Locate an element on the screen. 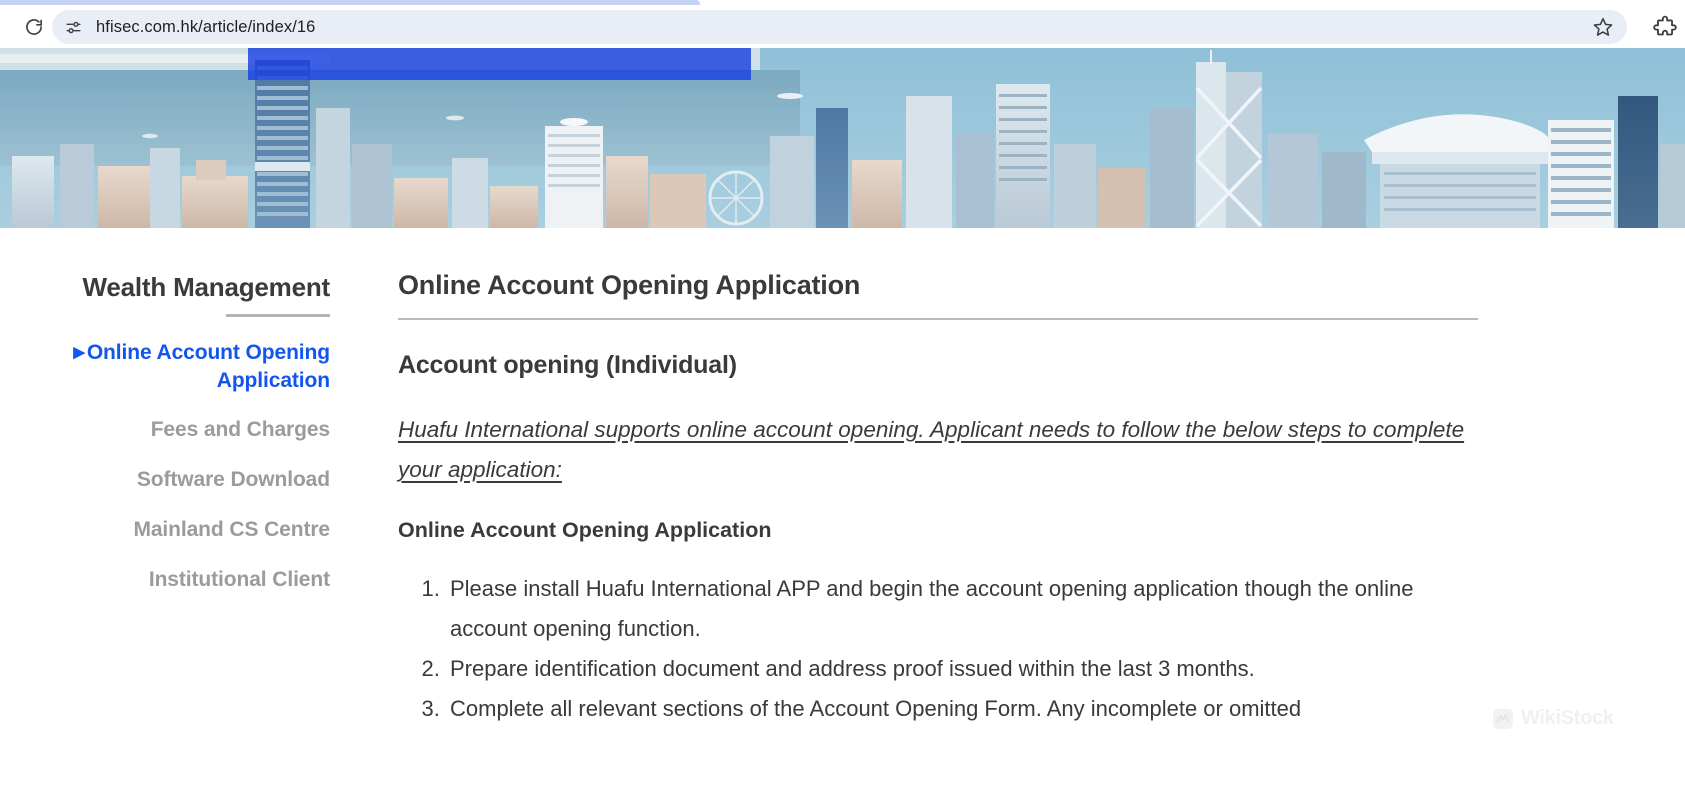 This screenshot has height=807, width=1685. site-info-button is located at coordinates (73, 27).